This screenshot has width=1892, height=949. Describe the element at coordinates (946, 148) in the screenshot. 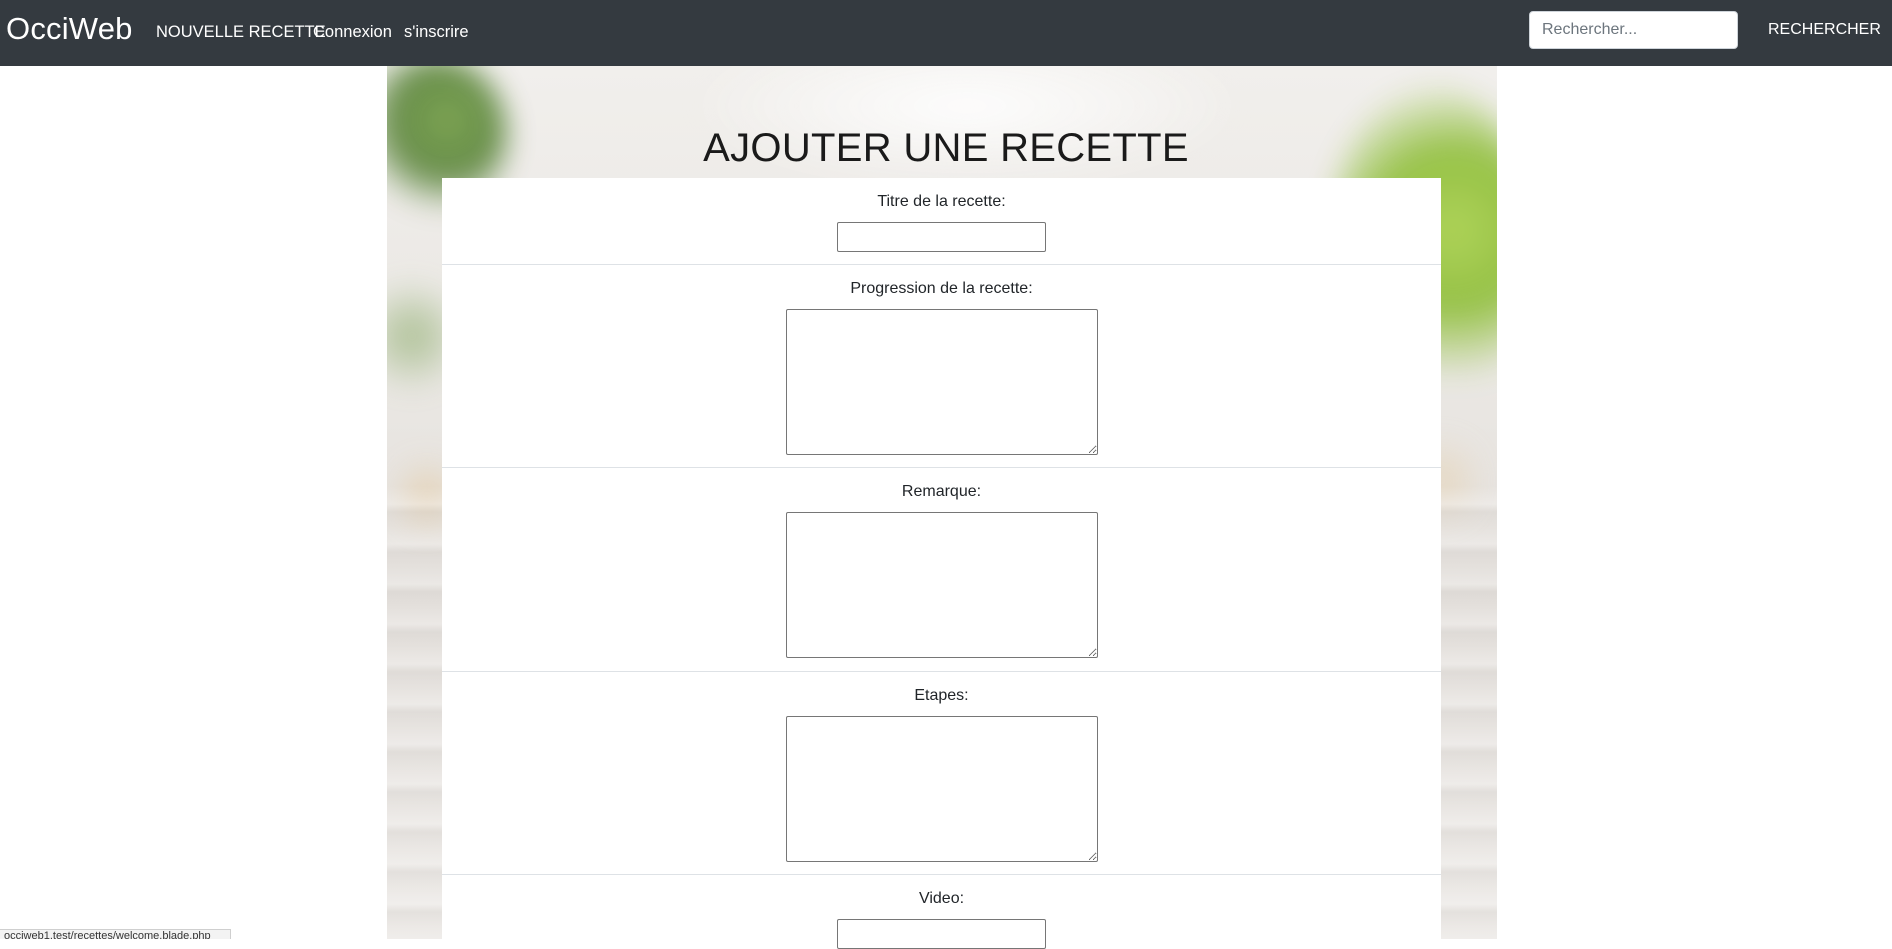

I see `page-title: AJOUTER UNE RECETTE` at that location.